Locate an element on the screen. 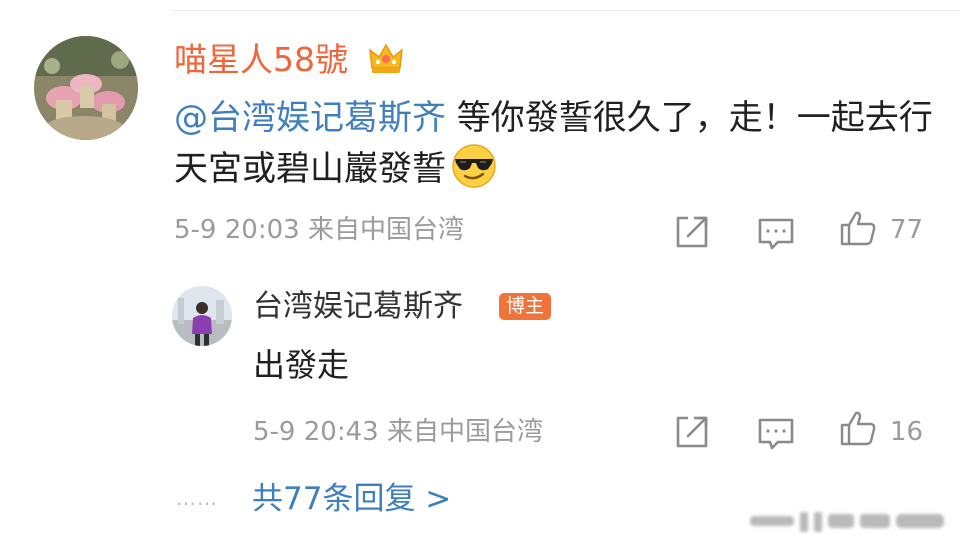 The height and width of the screenshot is (551, 960). divider is located at coordinates (566, 10).